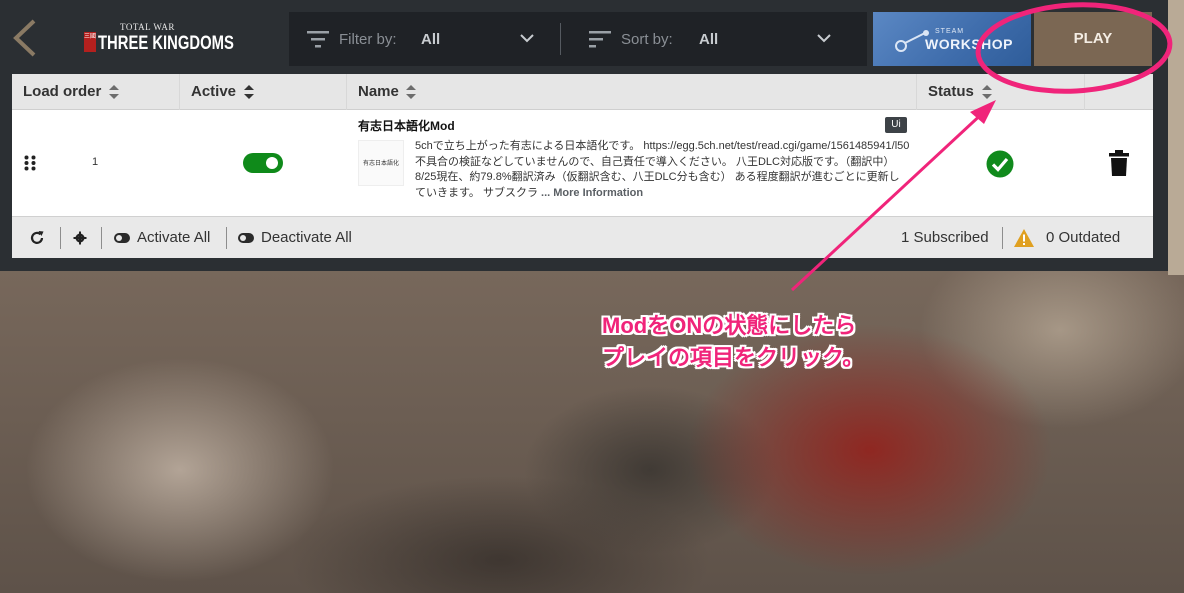 Image resolution: width=1184 pixels, height=593 pixels. I want to click on drag-handle-icon, so click(30, 163).